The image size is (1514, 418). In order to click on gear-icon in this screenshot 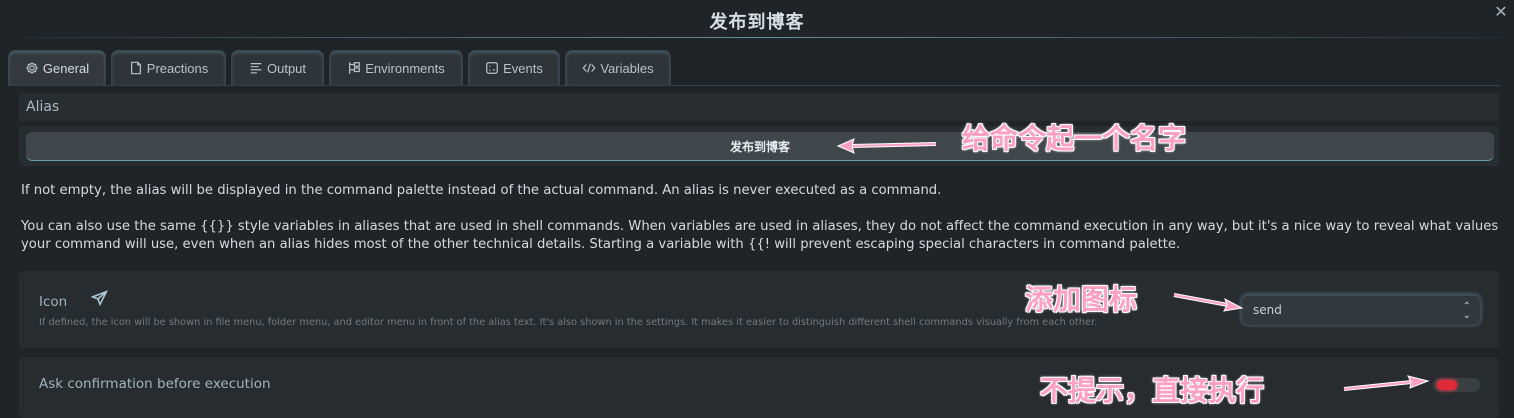, I will do `click(32, 68)`.